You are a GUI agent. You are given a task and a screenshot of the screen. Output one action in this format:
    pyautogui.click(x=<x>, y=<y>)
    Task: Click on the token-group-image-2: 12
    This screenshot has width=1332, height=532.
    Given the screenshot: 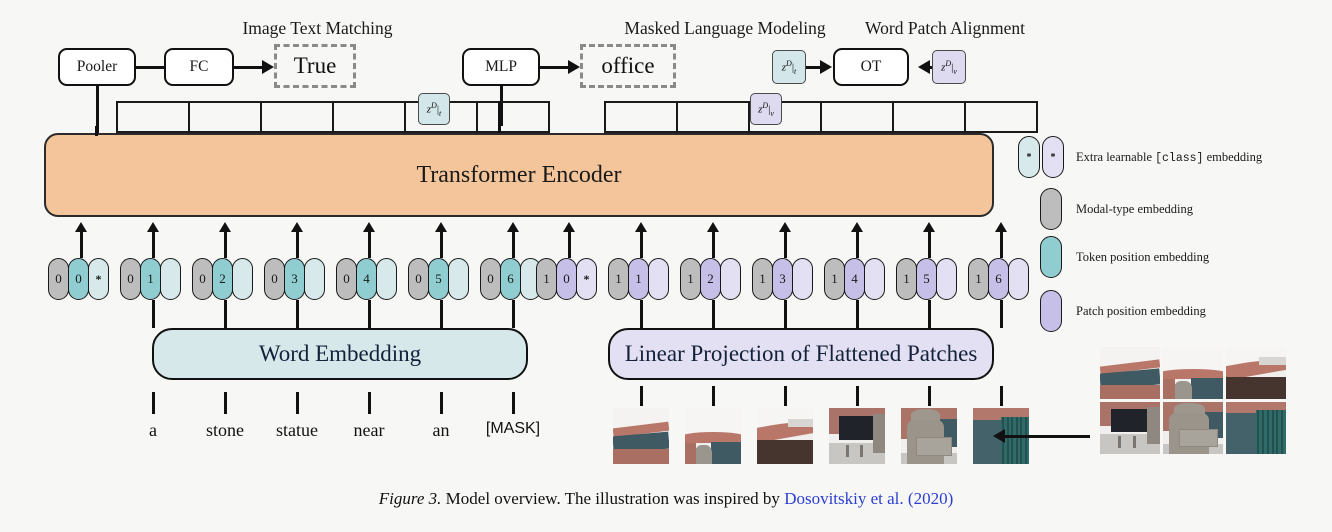 What is the action you would take?
    pyautogui.click(x=713, y=279)
    